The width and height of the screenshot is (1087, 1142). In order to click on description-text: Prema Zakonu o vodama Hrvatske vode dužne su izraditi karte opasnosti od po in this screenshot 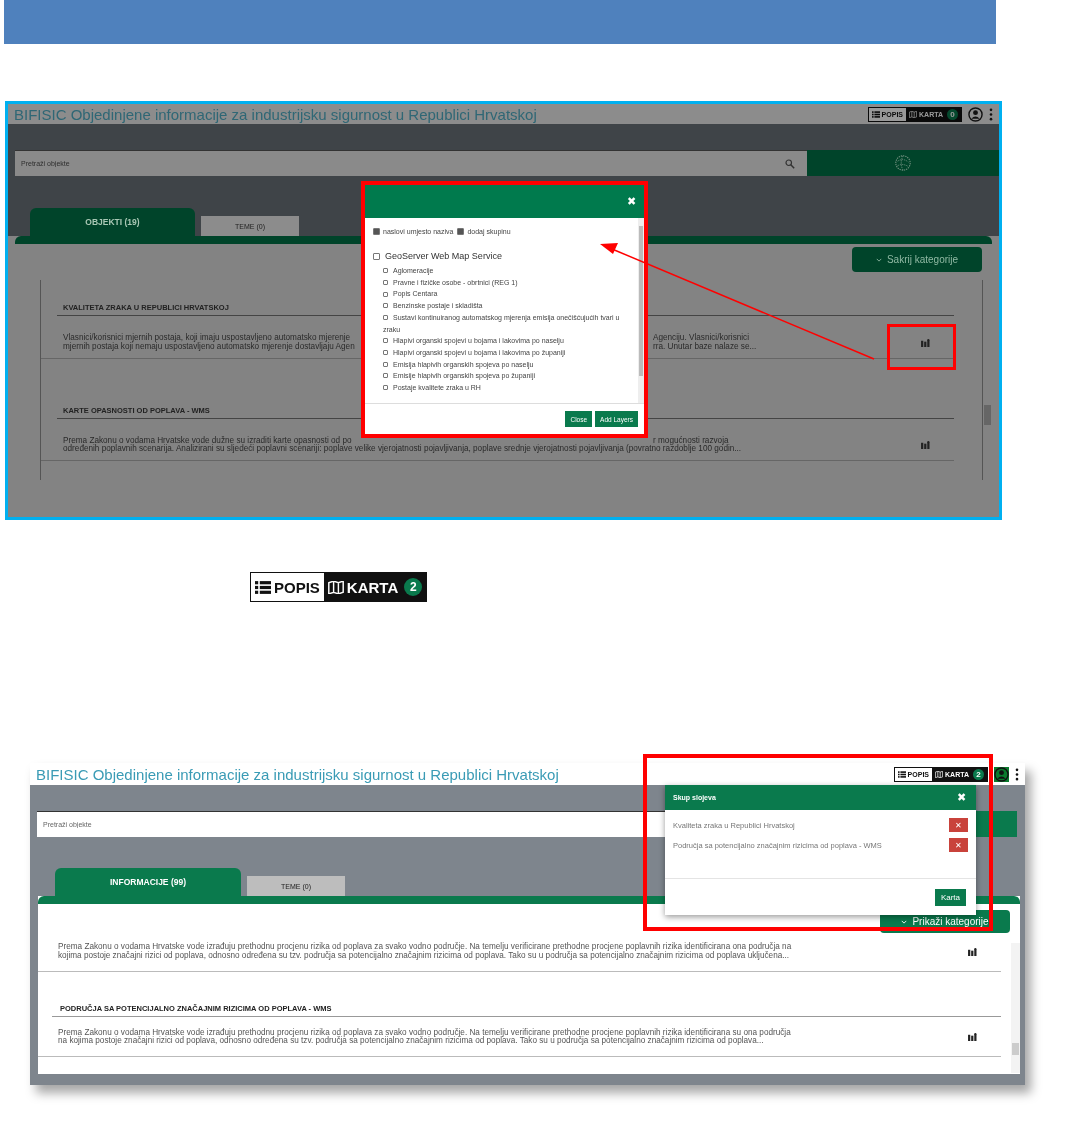, I will do `click(208, 440)`.